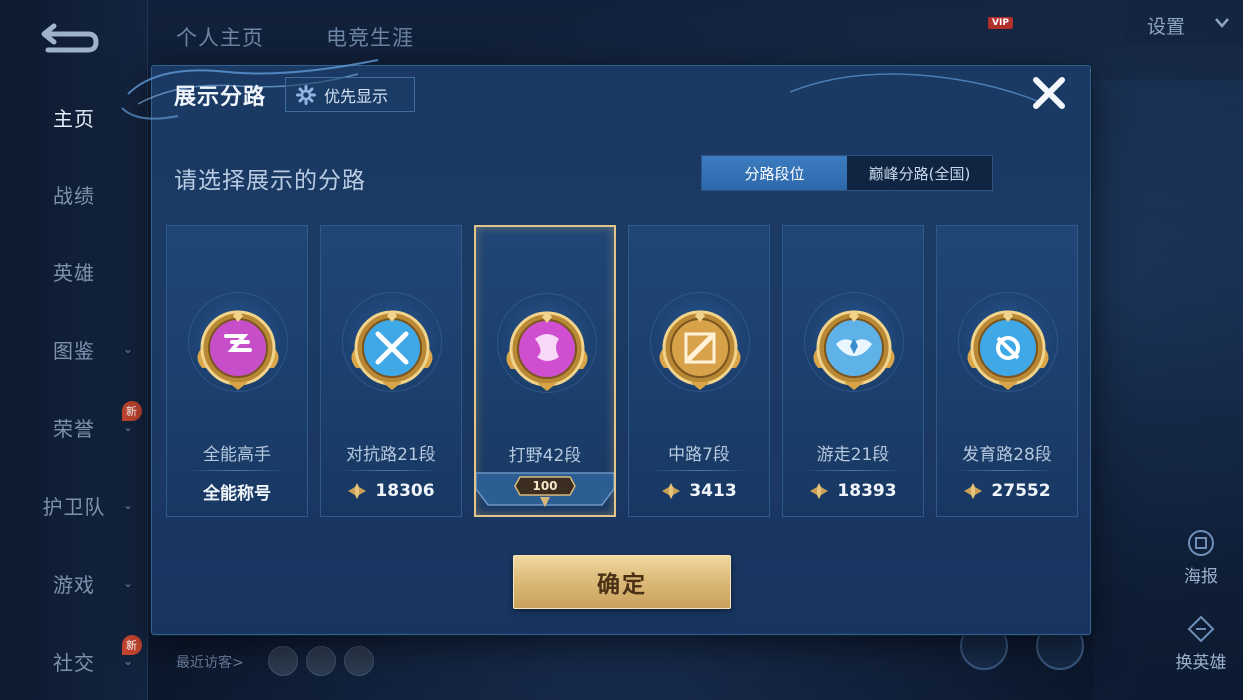 The height and width of the screenshot is (700, 1243). Describe the element at coordinates (1000, 23) in the screenshot. I see `vip-badge: VIP` at that location.